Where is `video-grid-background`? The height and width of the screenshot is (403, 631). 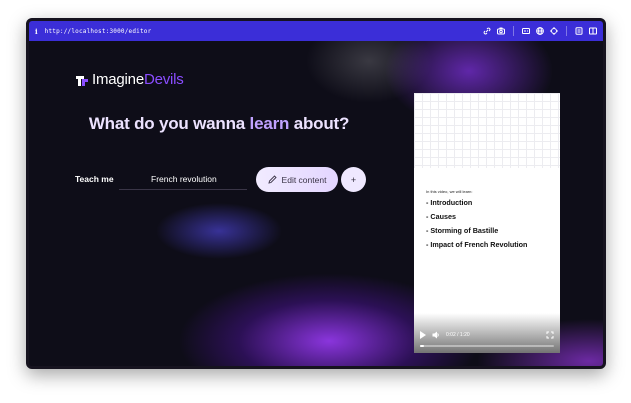 video-grid-background is located at coordinates (487, 130).